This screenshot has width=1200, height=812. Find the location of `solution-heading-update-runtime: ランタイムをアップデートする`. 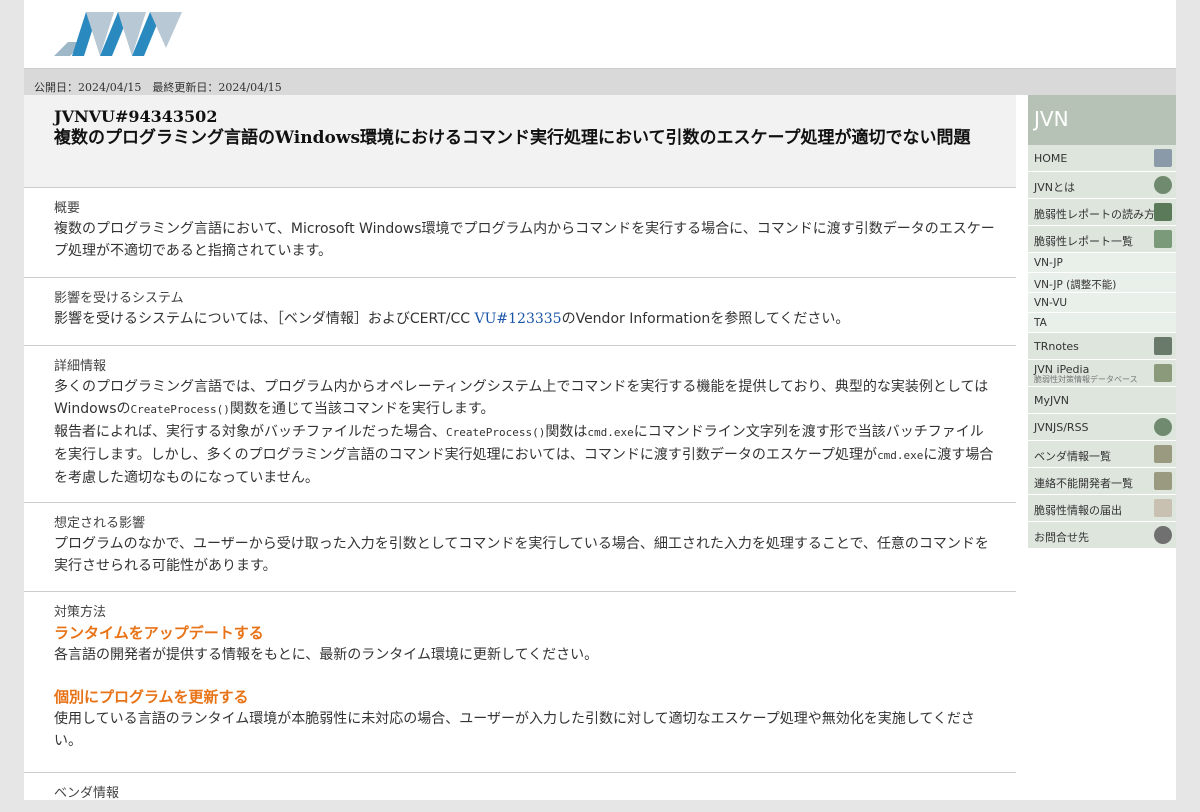

solution-heading-update-runtime: ランタイムをアップデートする is located at coordinates (159, 633).